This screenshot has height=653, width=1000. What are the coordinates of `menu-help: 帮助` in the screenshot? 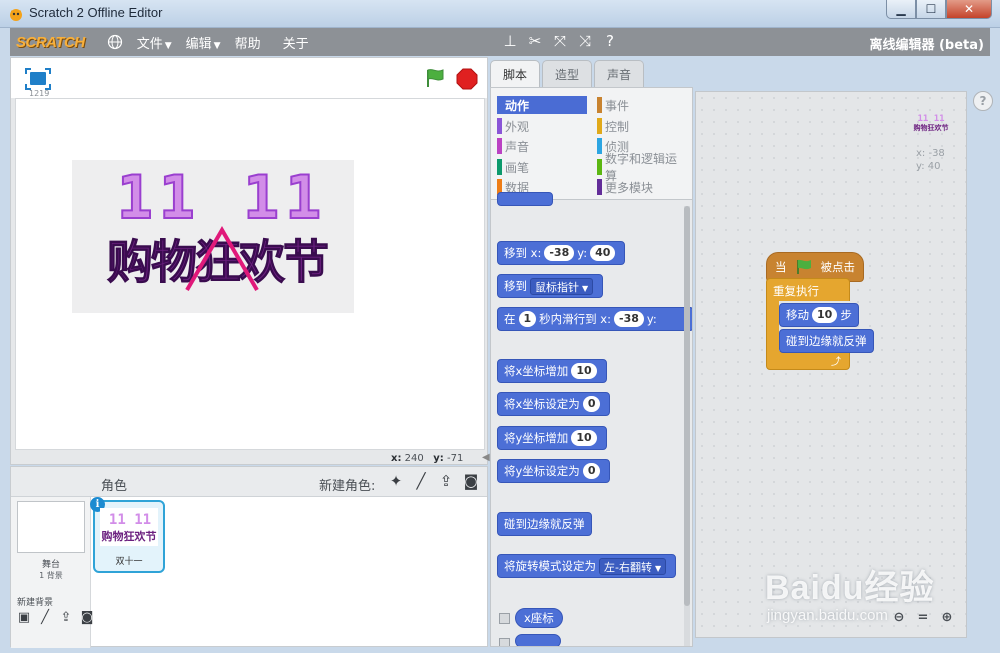 It's located at (248, 42).